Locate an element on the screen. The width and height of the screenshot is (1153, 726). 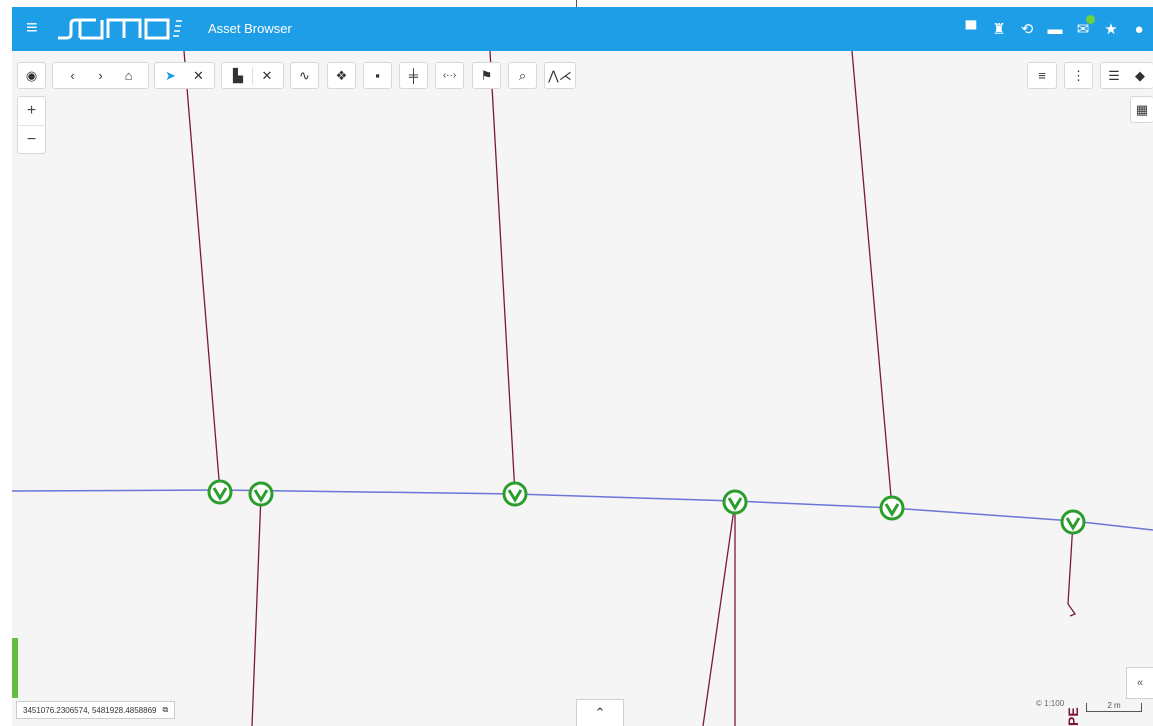
selection-toolbar: ➤ ✕ is located at coordinates (184, 75).